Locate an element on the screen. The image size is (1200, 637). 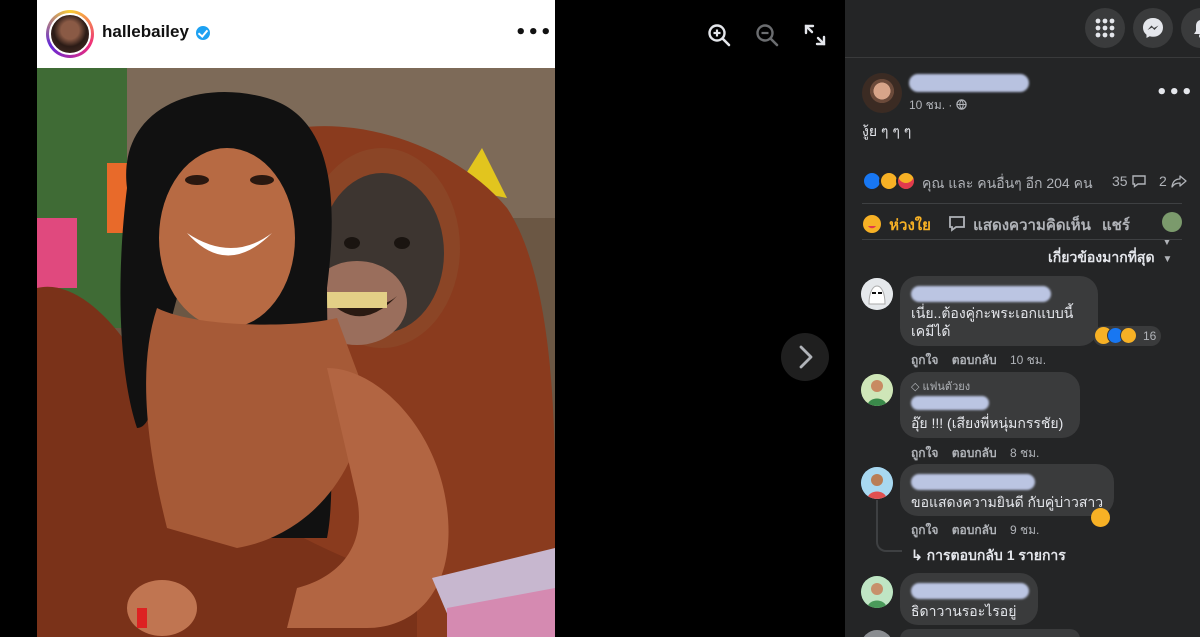
instagram-avatar is located at coordinates (70, 34).